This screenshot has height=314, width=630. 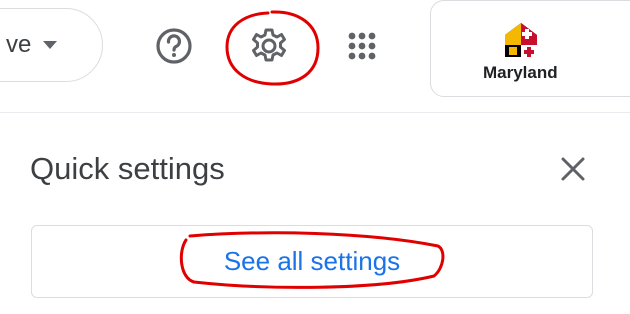 I want to click on apps-button, so click(x=362, y=46).